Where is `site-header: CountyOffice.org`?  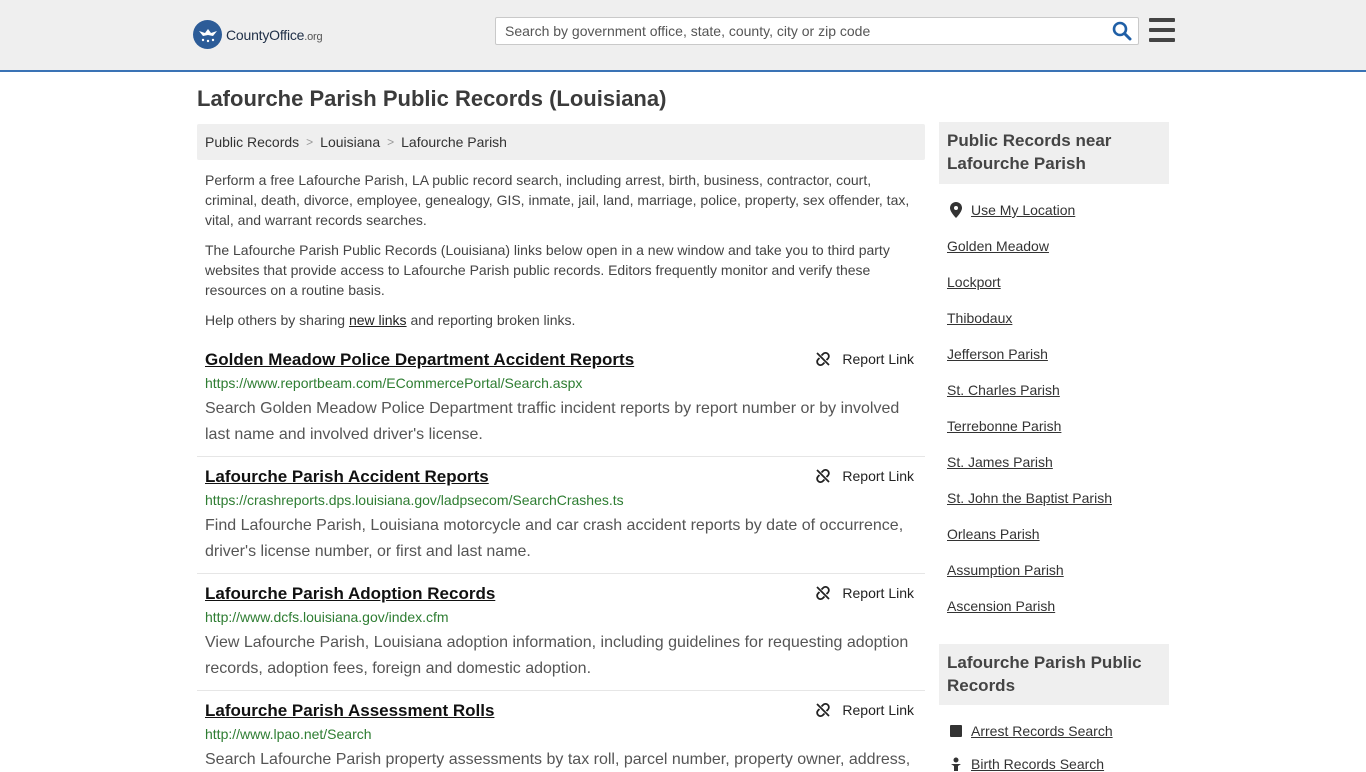 site-header: CountyOffice.org is located at coordinates (683, 36).